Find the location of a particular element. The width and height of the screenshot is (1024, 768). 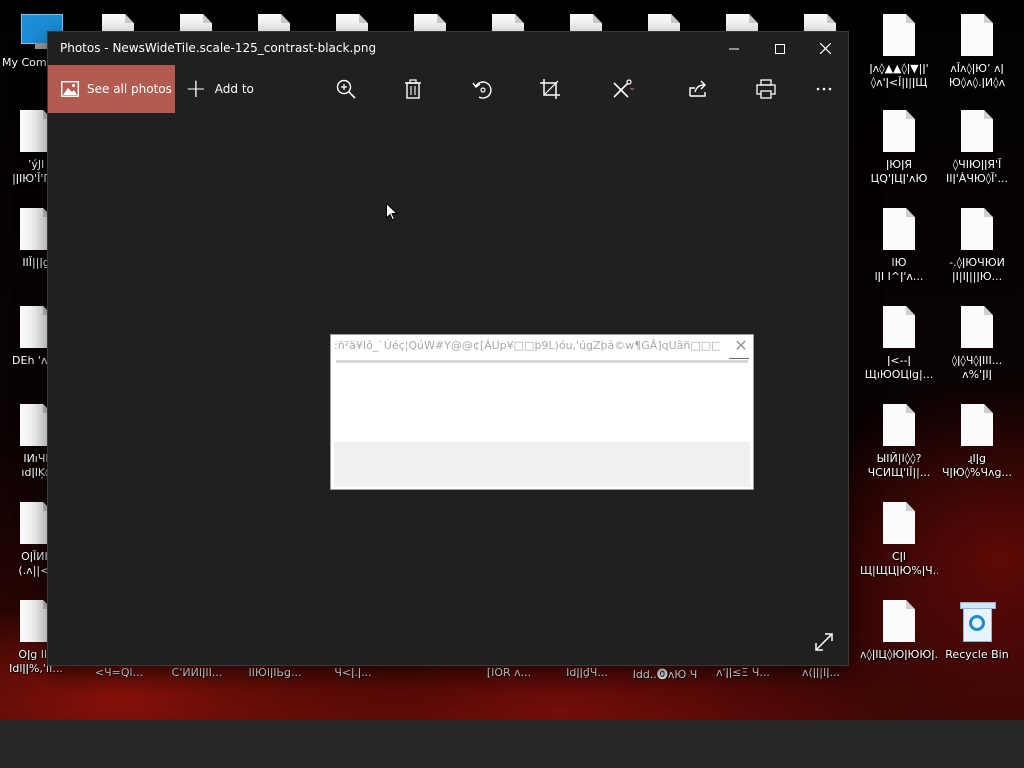

rotate-icon is located at coordinates (482, 90).